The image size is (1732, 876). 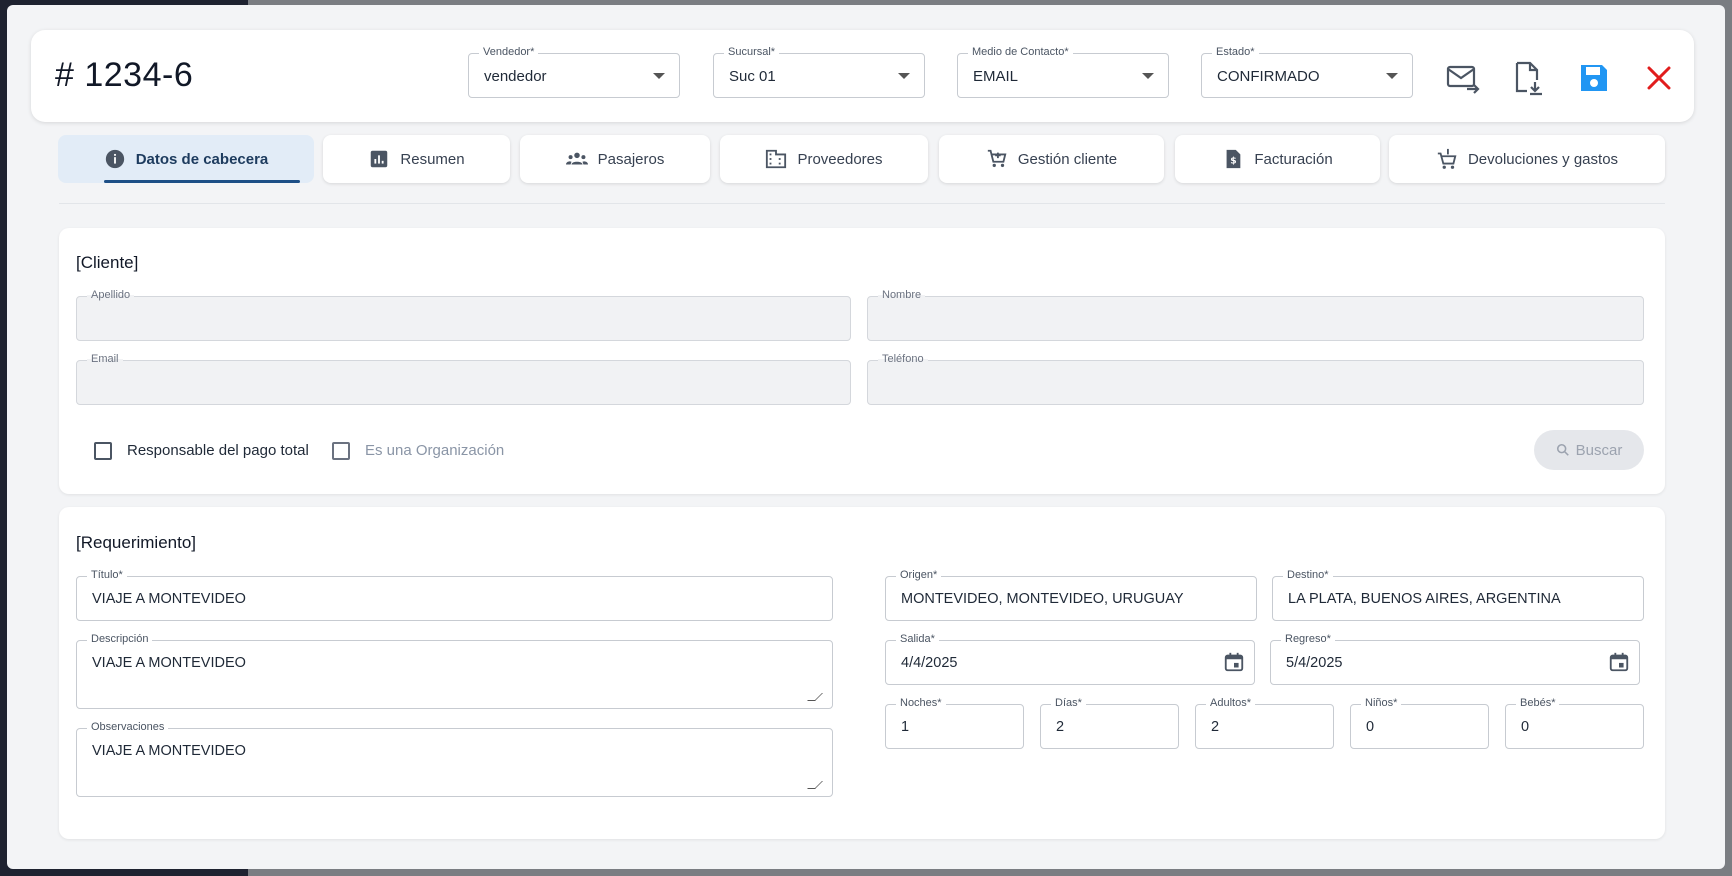 I want to click on salida-value: 4/4/2025, so click(x=929, y=663).